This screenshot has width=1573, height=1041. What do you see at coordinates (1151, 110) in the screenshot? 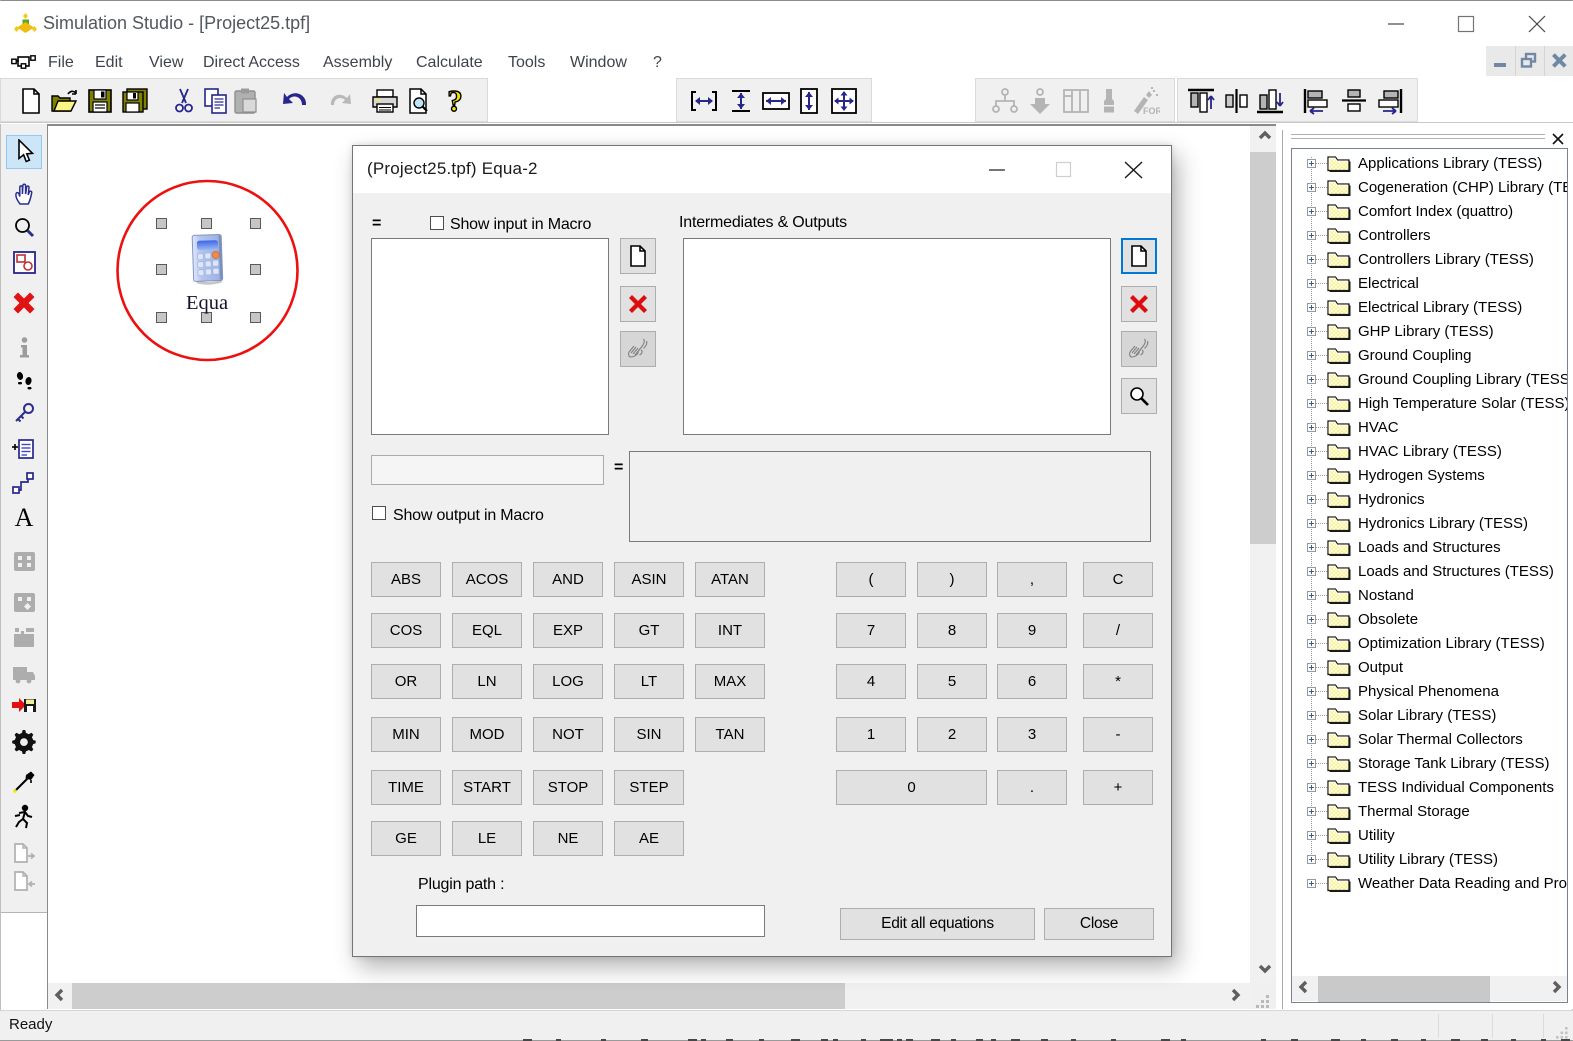
I see `svg-text: FOR` at bounding box center [1151, 110].